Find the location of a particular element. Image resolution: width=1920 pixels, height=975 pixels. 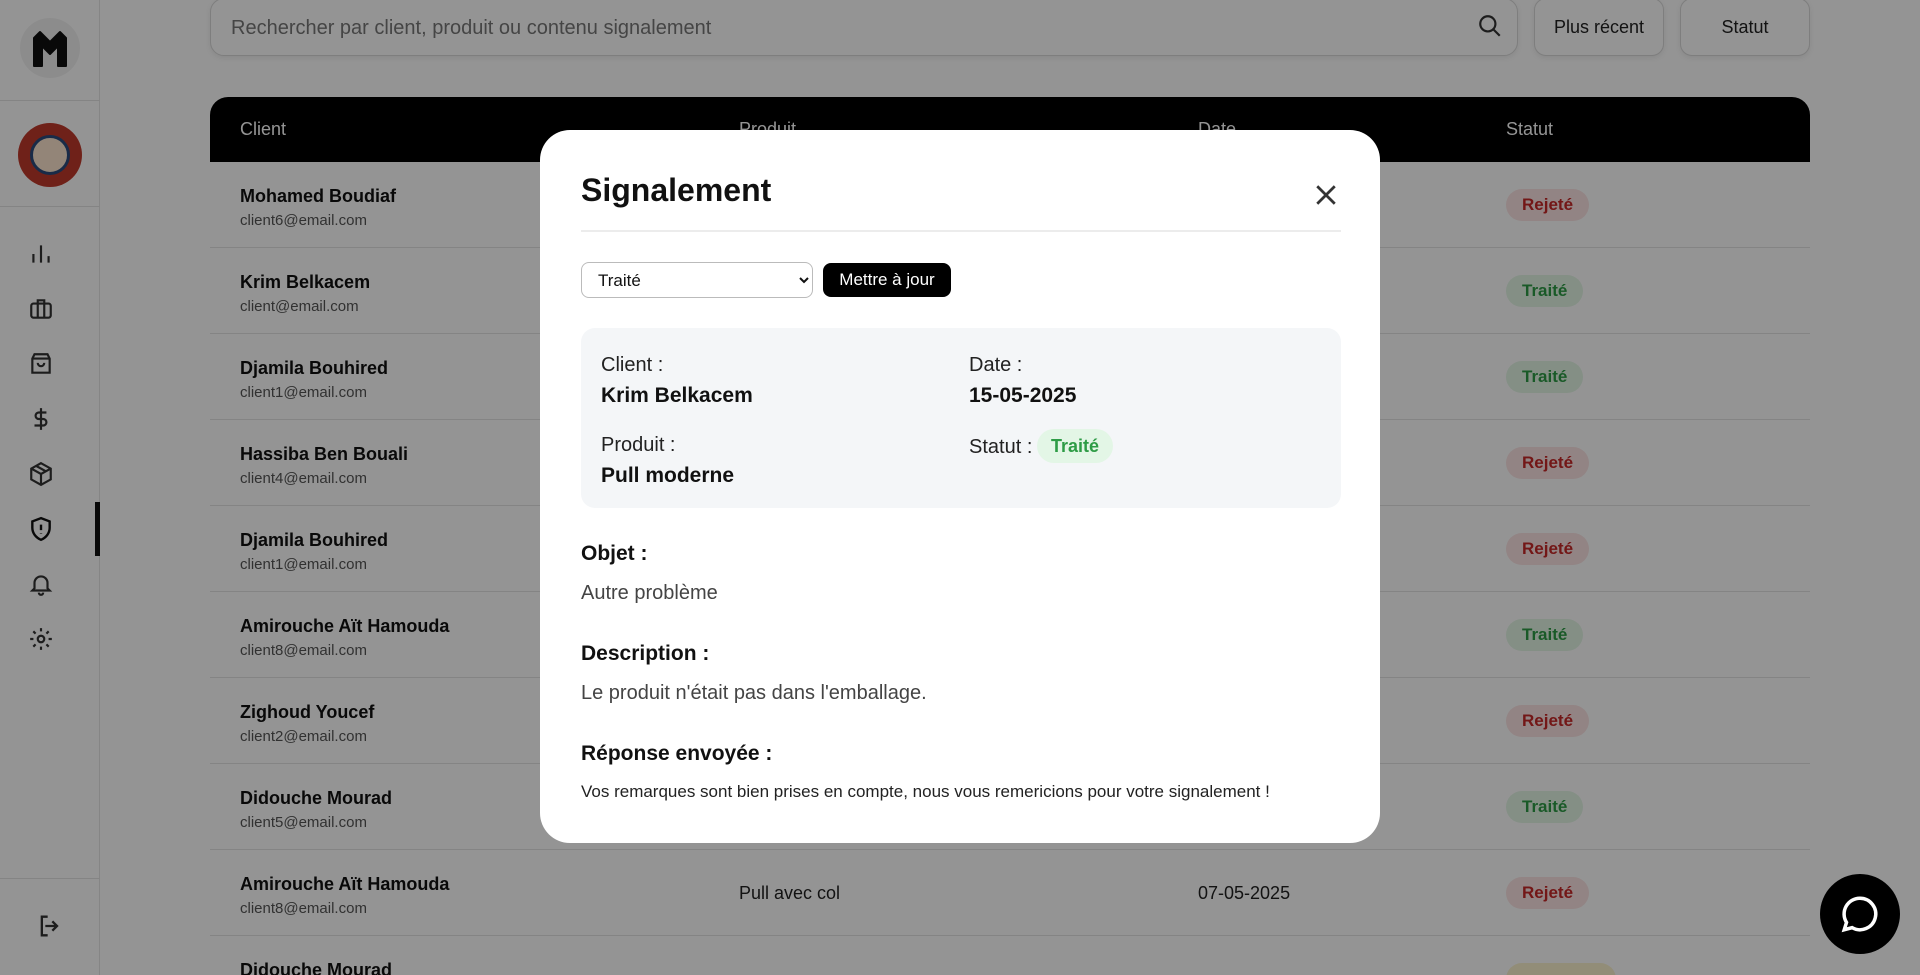

object-label: Objet : is located at coordinates (614, 553).